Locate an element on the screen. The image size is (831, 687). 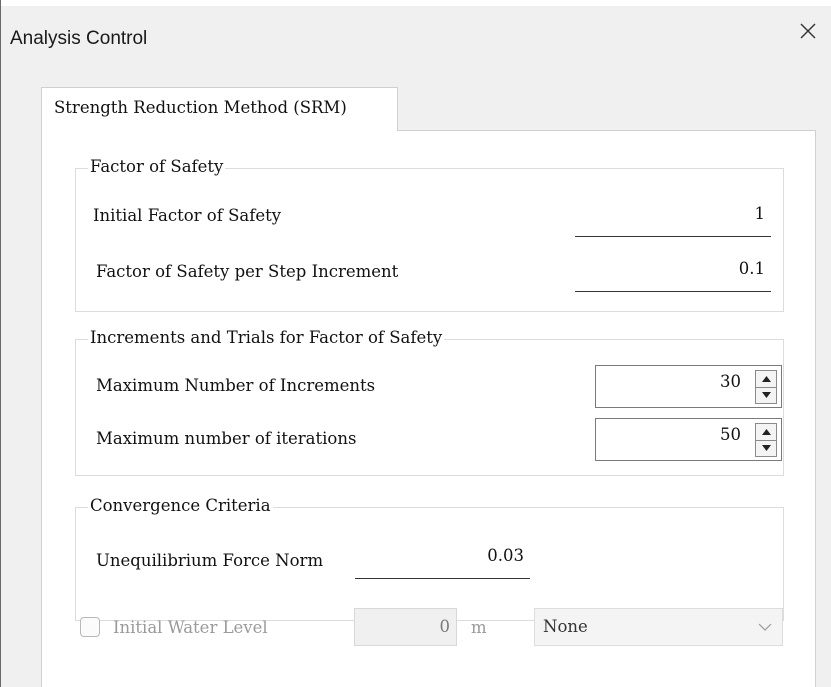
max-increments-down-button is located at coordinates (766, 395).